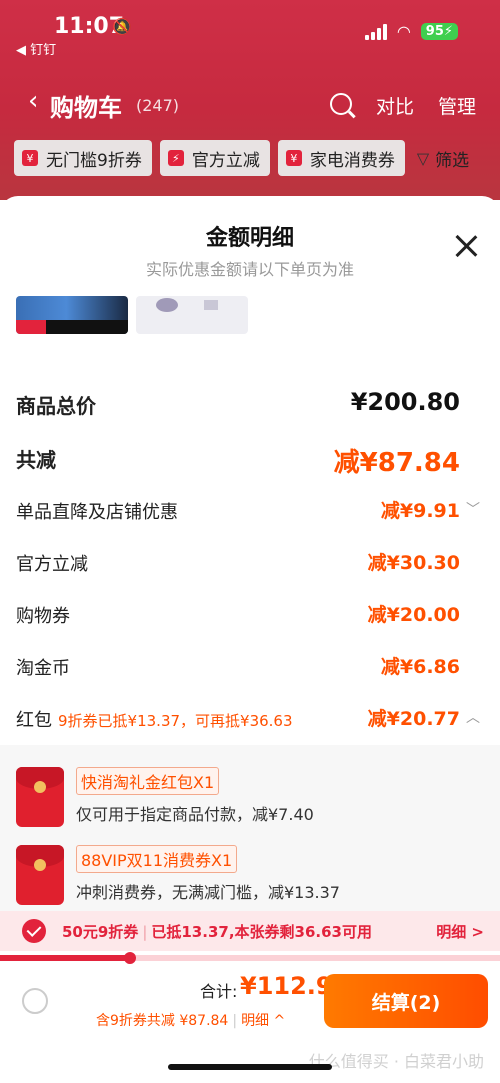 This screenshot has height=1083, width=500. What do you see at coordinates (175, 721) in the screenshot?
I see `hongbao-sub: 9折券已抵¥13.37，可再抵¥36.63` at bounding box center [175, 721].